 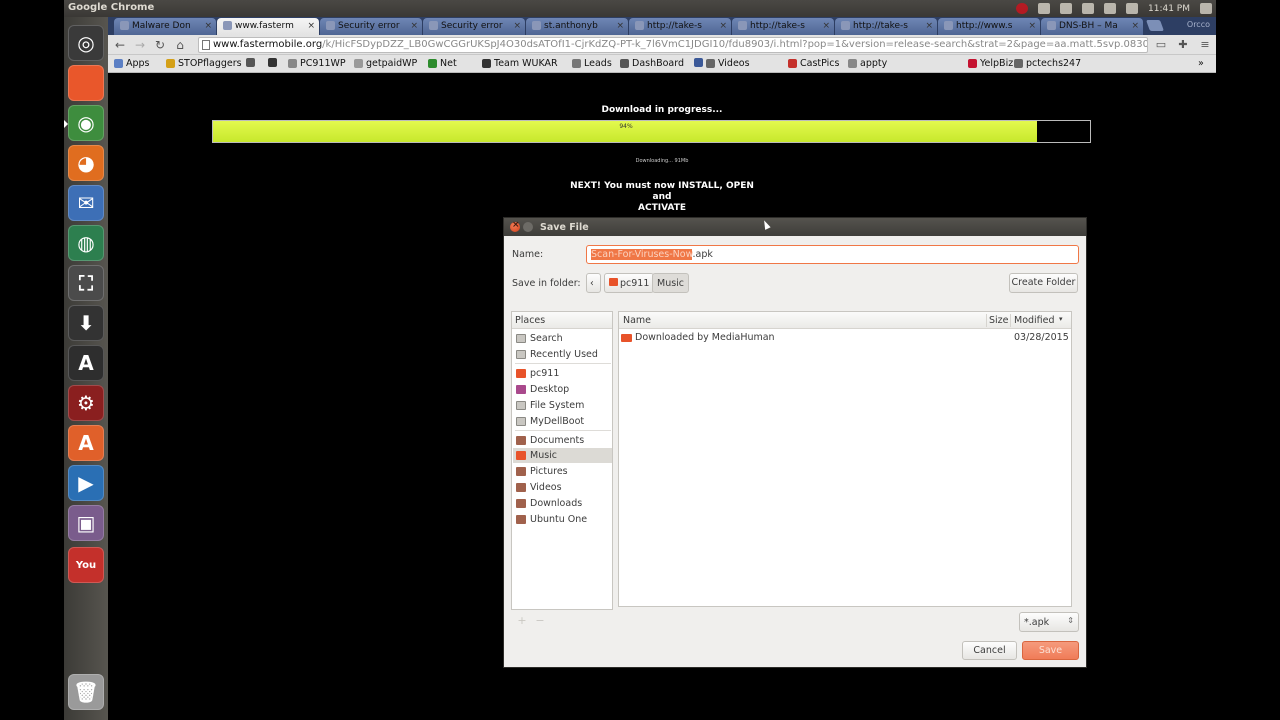 What do you see at coordinates (1022, 8) in the screenshot?
I see `session-indicator-icon` at bounding box center [1022, 8].